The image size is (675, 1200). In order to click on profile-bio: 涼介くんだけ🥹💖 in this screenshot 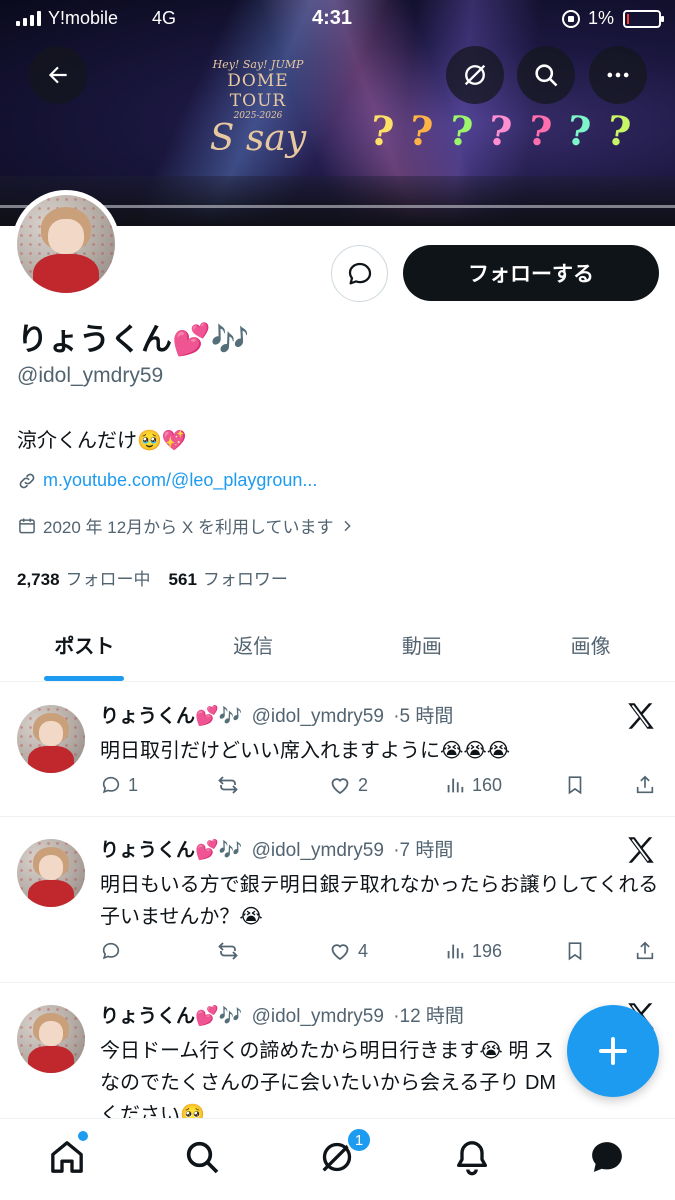, I will do `click(102, 441)`.